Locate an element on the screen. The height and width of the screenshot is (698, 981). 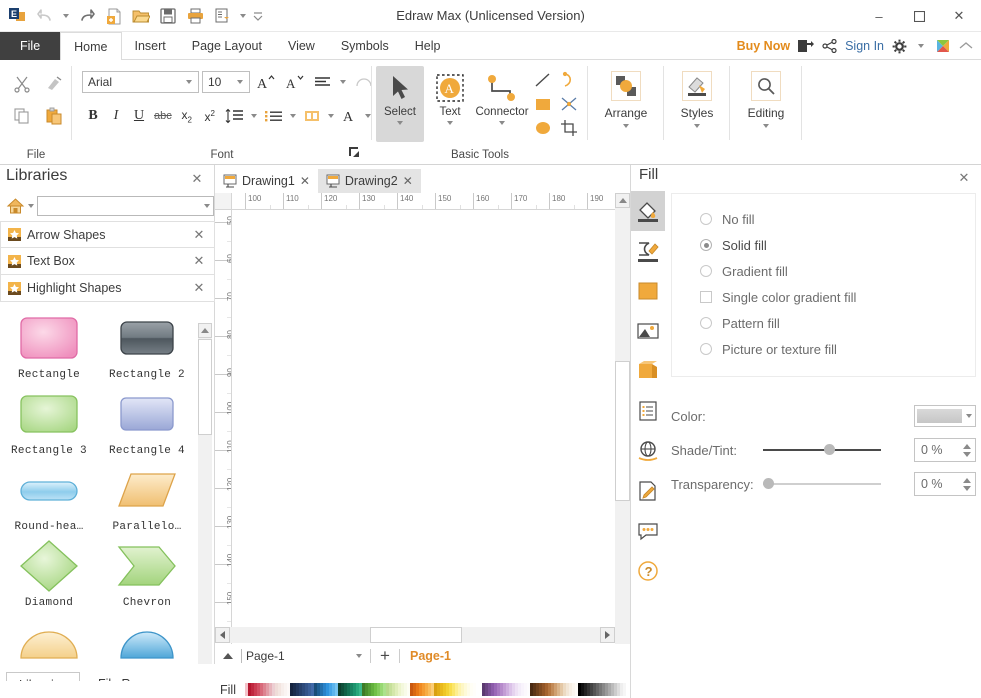
new-icon is located at coordinates (114, 16).